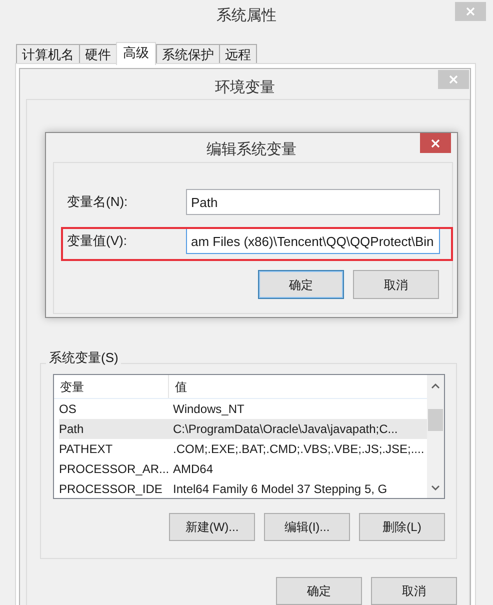  What do you see at coordinates (84, 358) in the screenshot?
I see `group-label: 系统变量(S)` at bounding box center [84, 358].